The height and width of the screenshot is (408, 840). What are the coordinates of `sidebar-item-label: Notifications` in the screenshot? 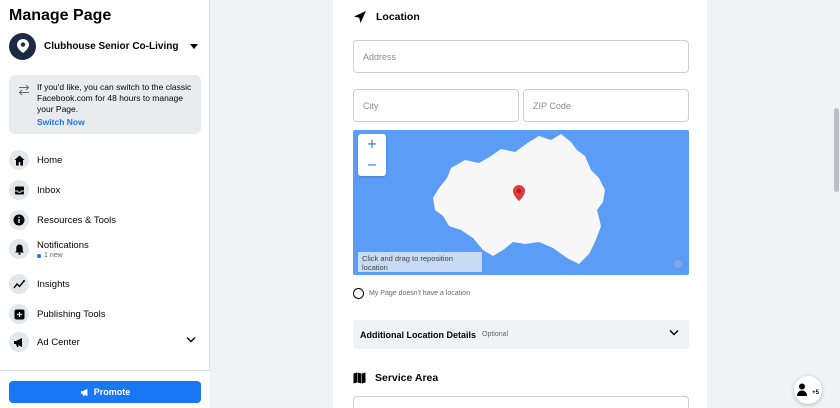 It's located at (63, 245).